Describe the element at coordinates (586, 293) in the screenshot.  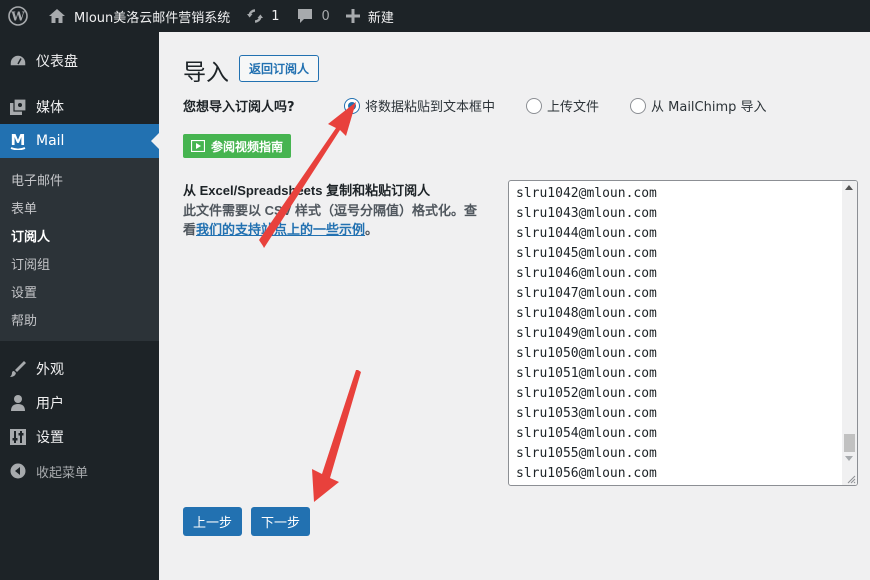
I see `textarea-line: slru1047@mloun.com` at that location.